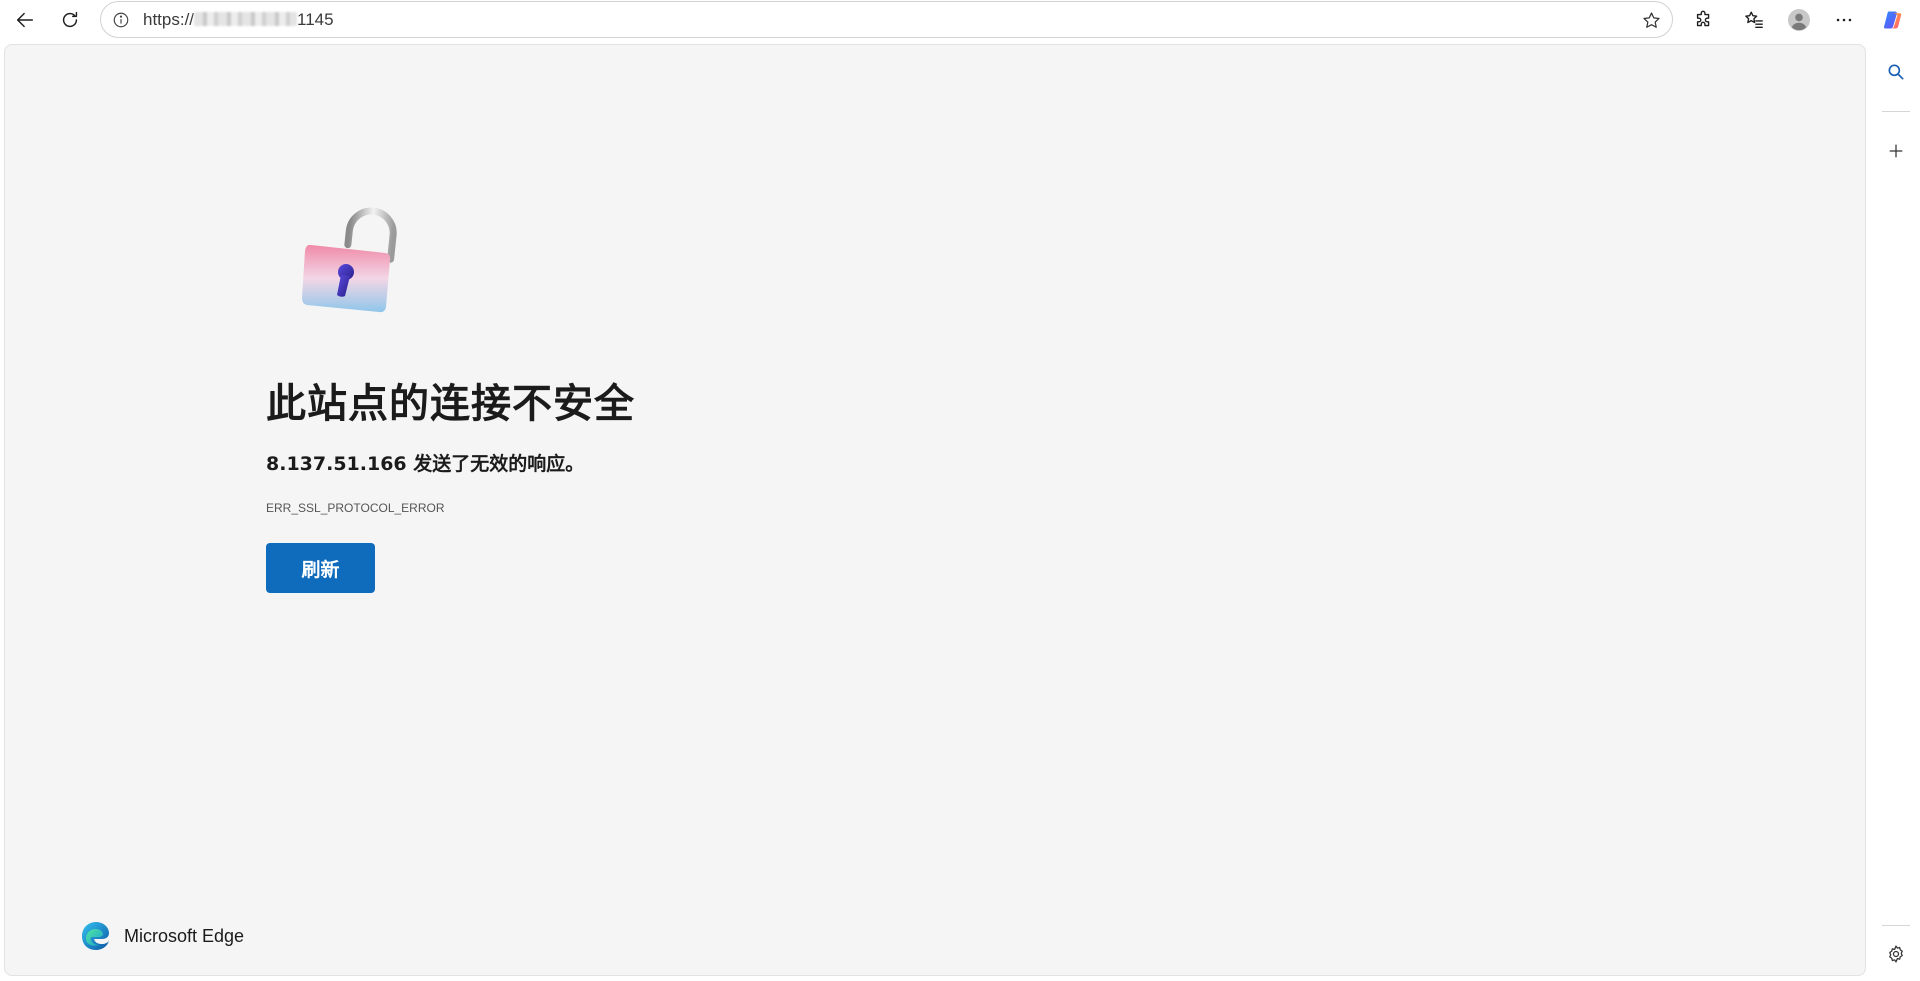 Image resolution: width=1920 pixels, height=981 pixels. I want to click on favorites-list-icon, so click(1754, 20).